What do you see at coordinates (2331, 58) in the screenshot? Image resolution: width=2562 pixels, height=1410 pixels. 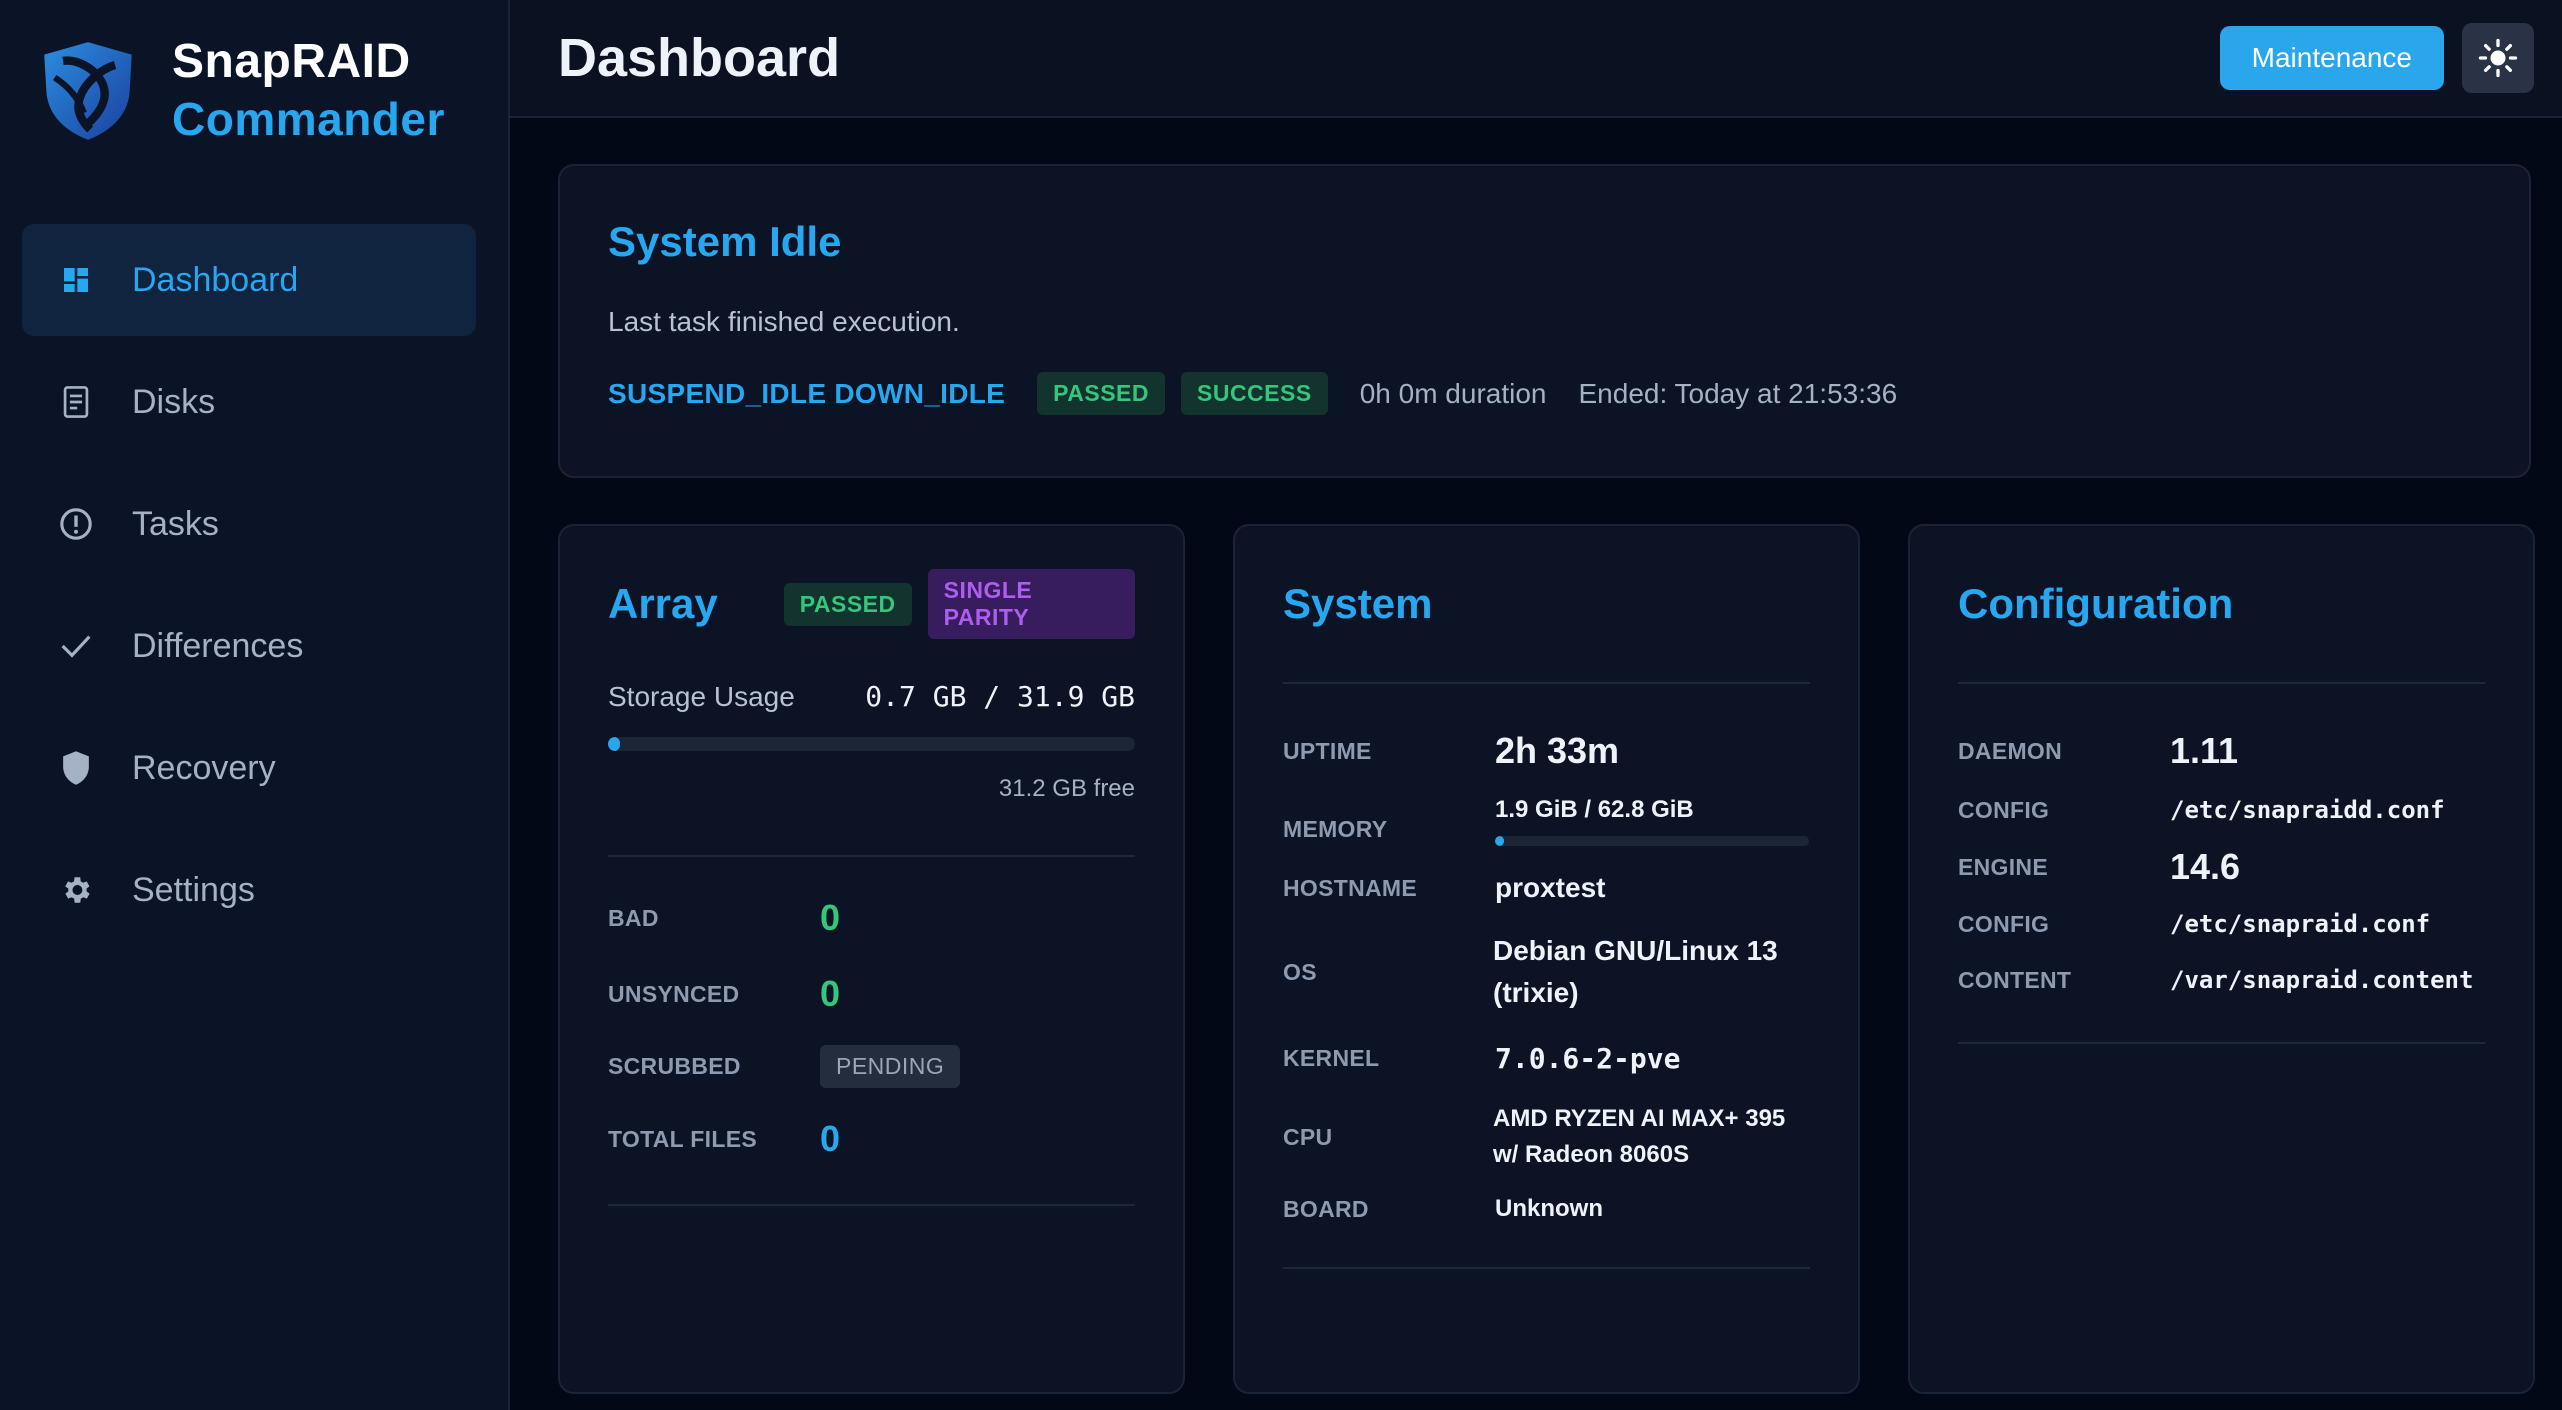 I see `maintenance-button: Maintenance` at bounding box center [2331, 58].